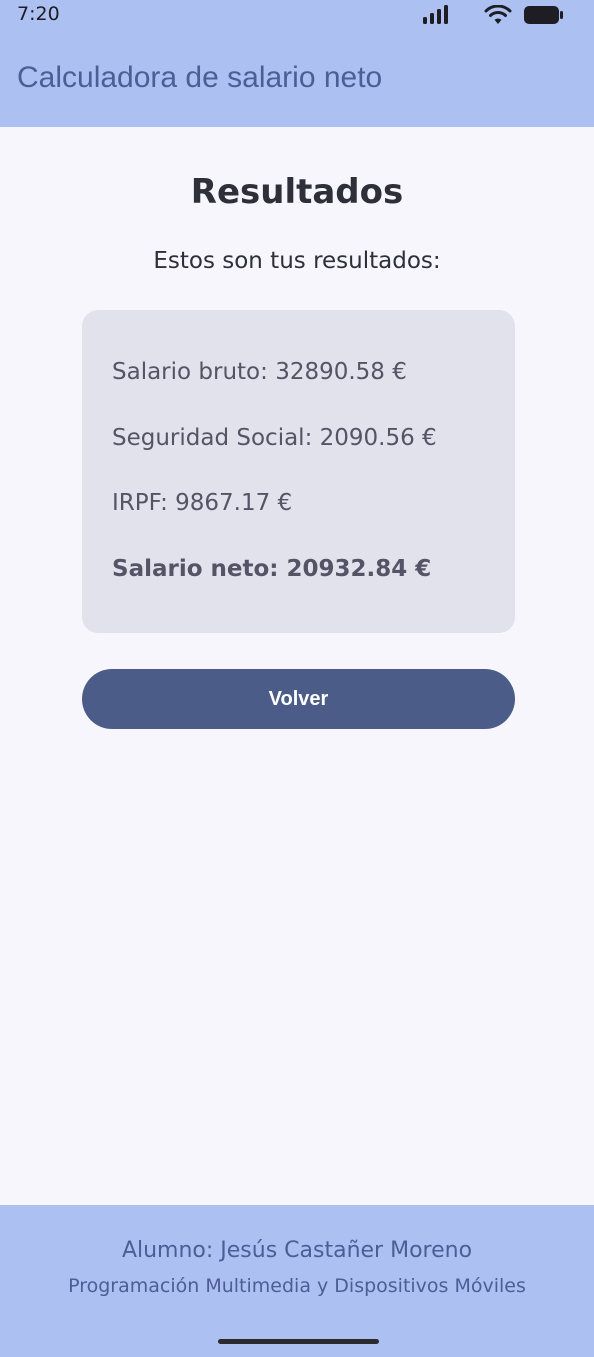  Describe the element at coordinates (543, 15) in the screenshot. I see `battery-icon` at that location.